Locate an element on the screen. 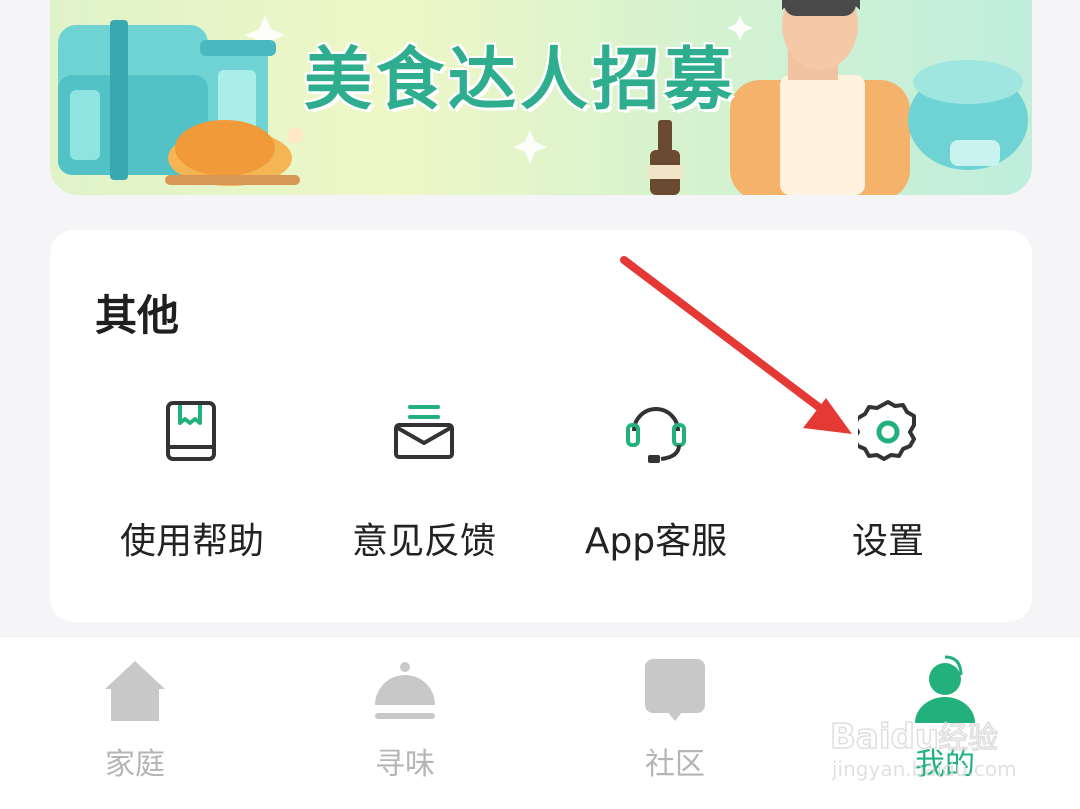 This screenshot has width=1080, height=809. nav-mine: 我的 is located at coordinates (945, 723).